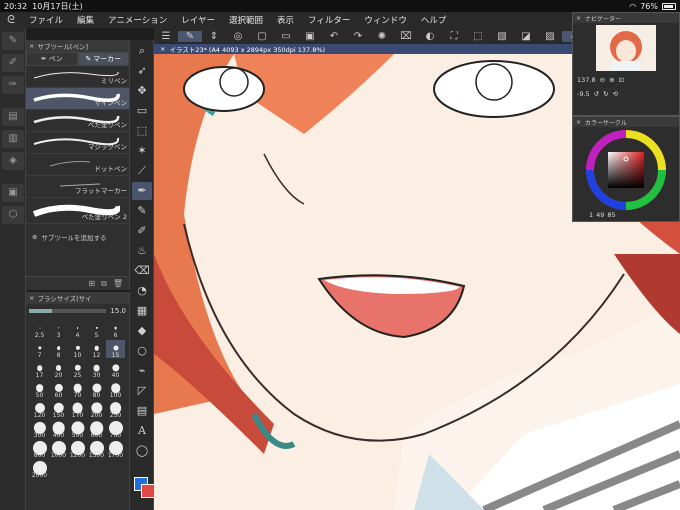  What do you see at coordinates (115, 349) in the screenshot?
I see `brush-size-option: 15` at bounding box center [115, 349].